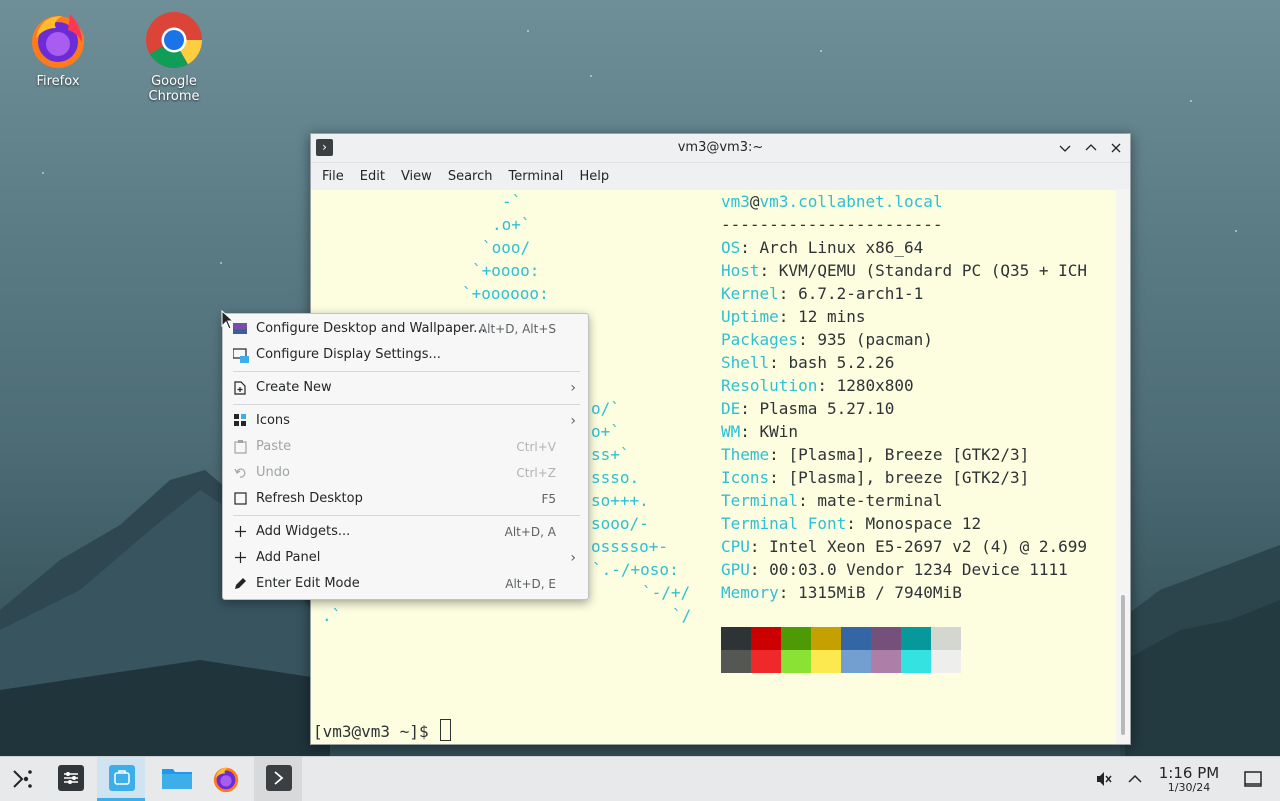 This screenshot has height=801, width=1280. Describe the element at coordinates (851, 201) in the screenshot. I see `host: vm3.collabnet.local` at that location.